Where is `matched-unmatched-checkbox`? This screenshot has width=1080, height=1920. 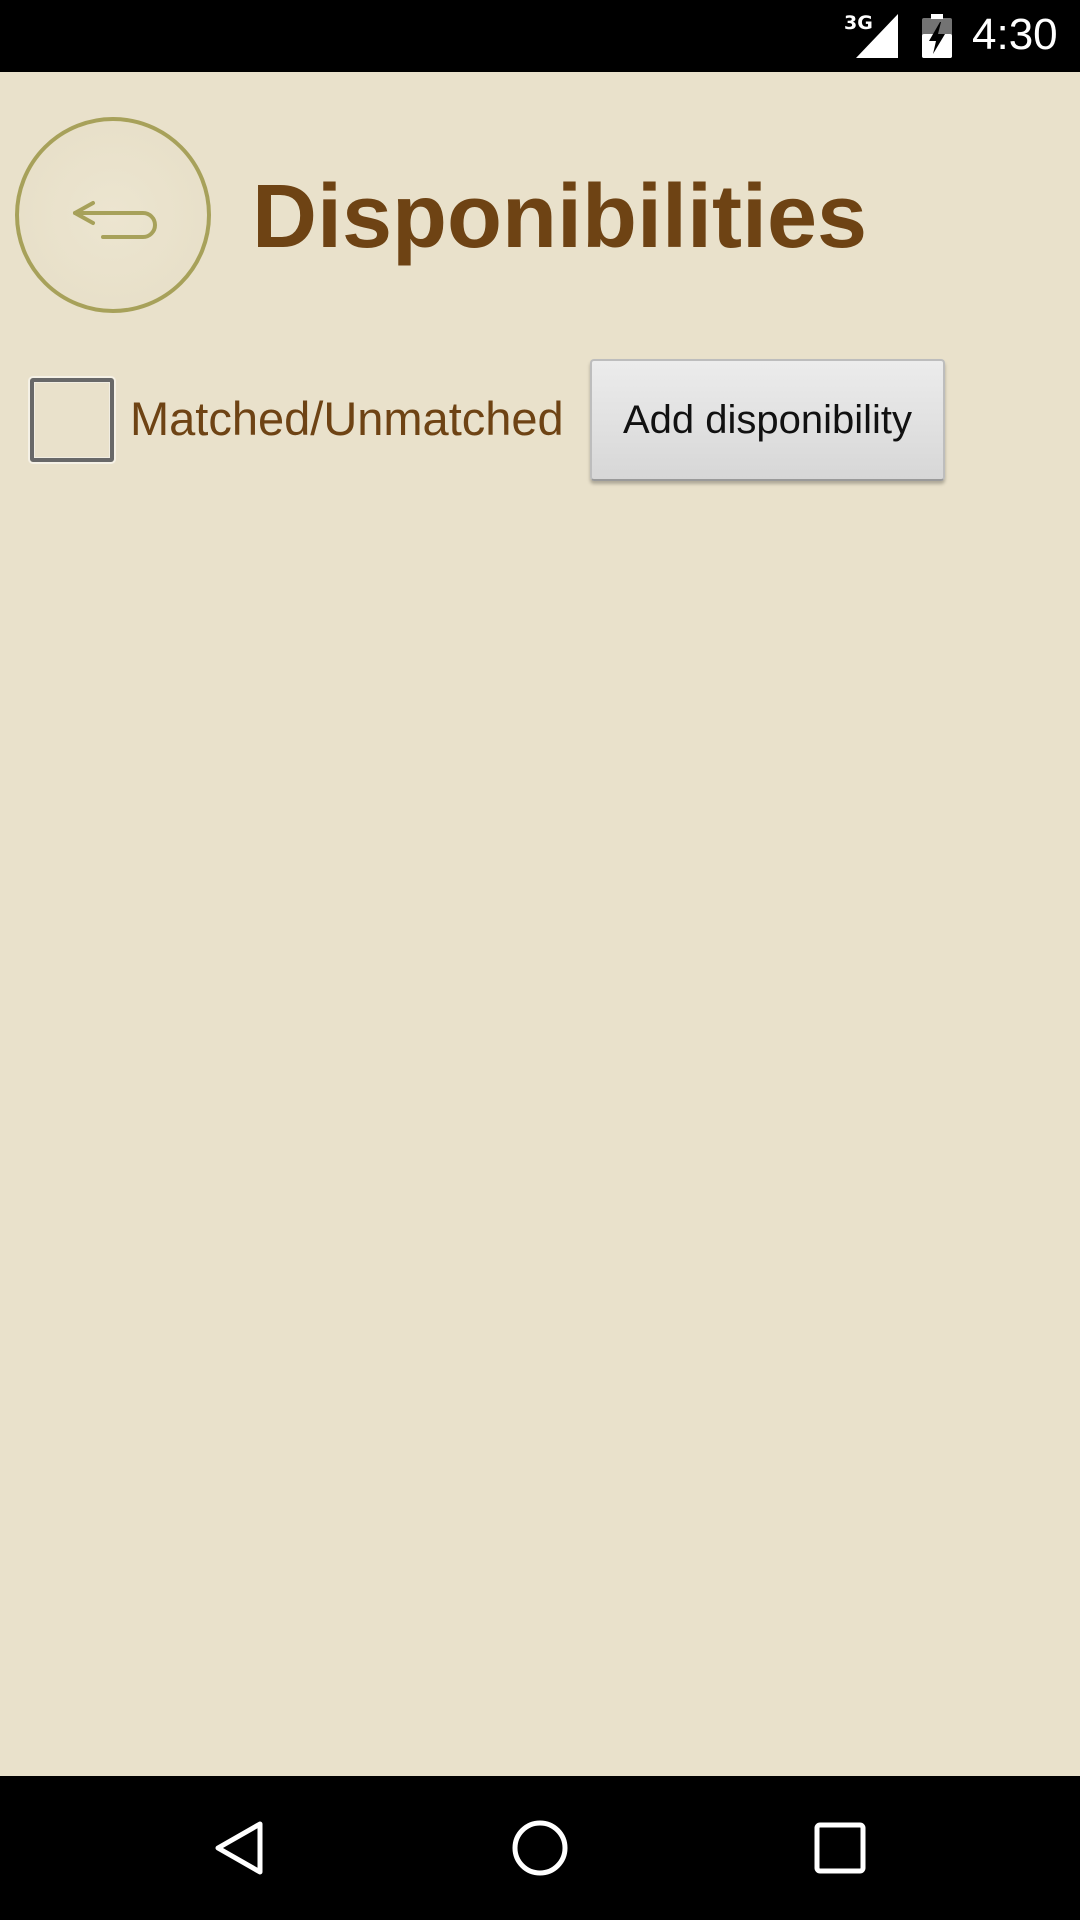
matched-unmatched-checkbox is located at coordinates (72, 420).